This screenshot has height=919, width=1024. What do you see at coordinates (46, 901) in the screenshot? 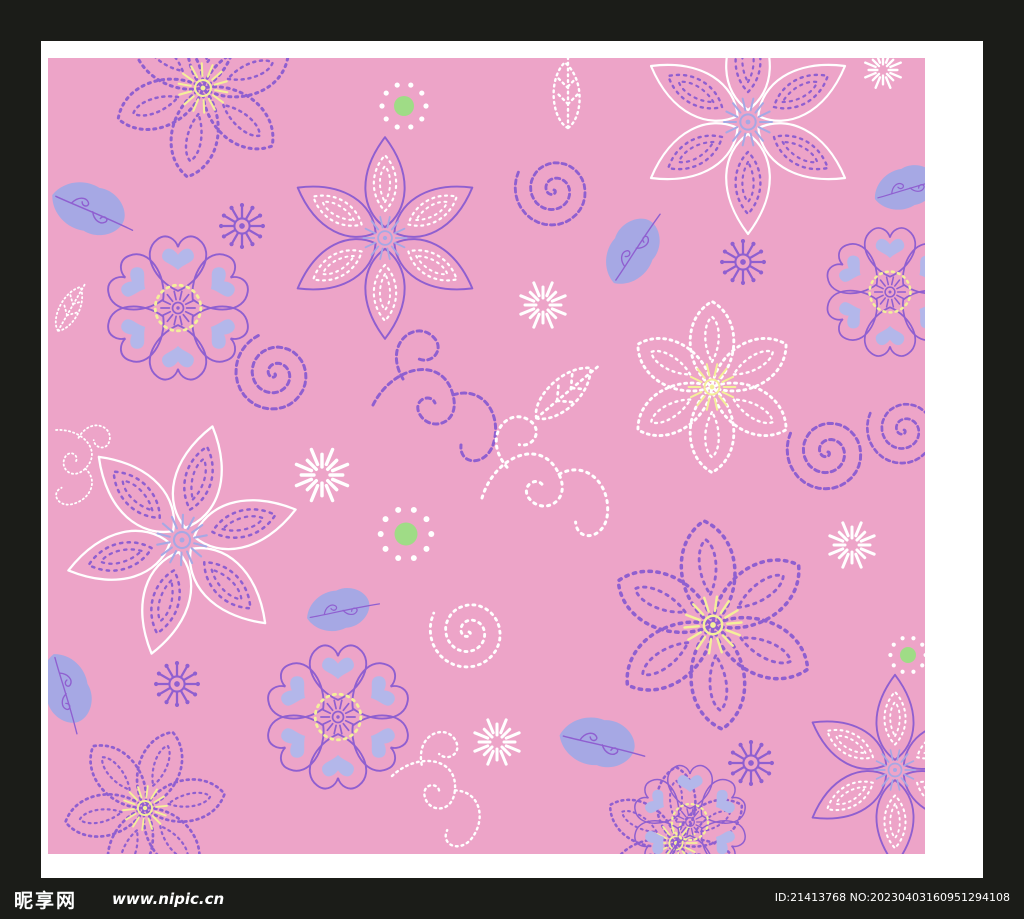
I see `site-logo: 昵享网` at bounding box center [46, 901].